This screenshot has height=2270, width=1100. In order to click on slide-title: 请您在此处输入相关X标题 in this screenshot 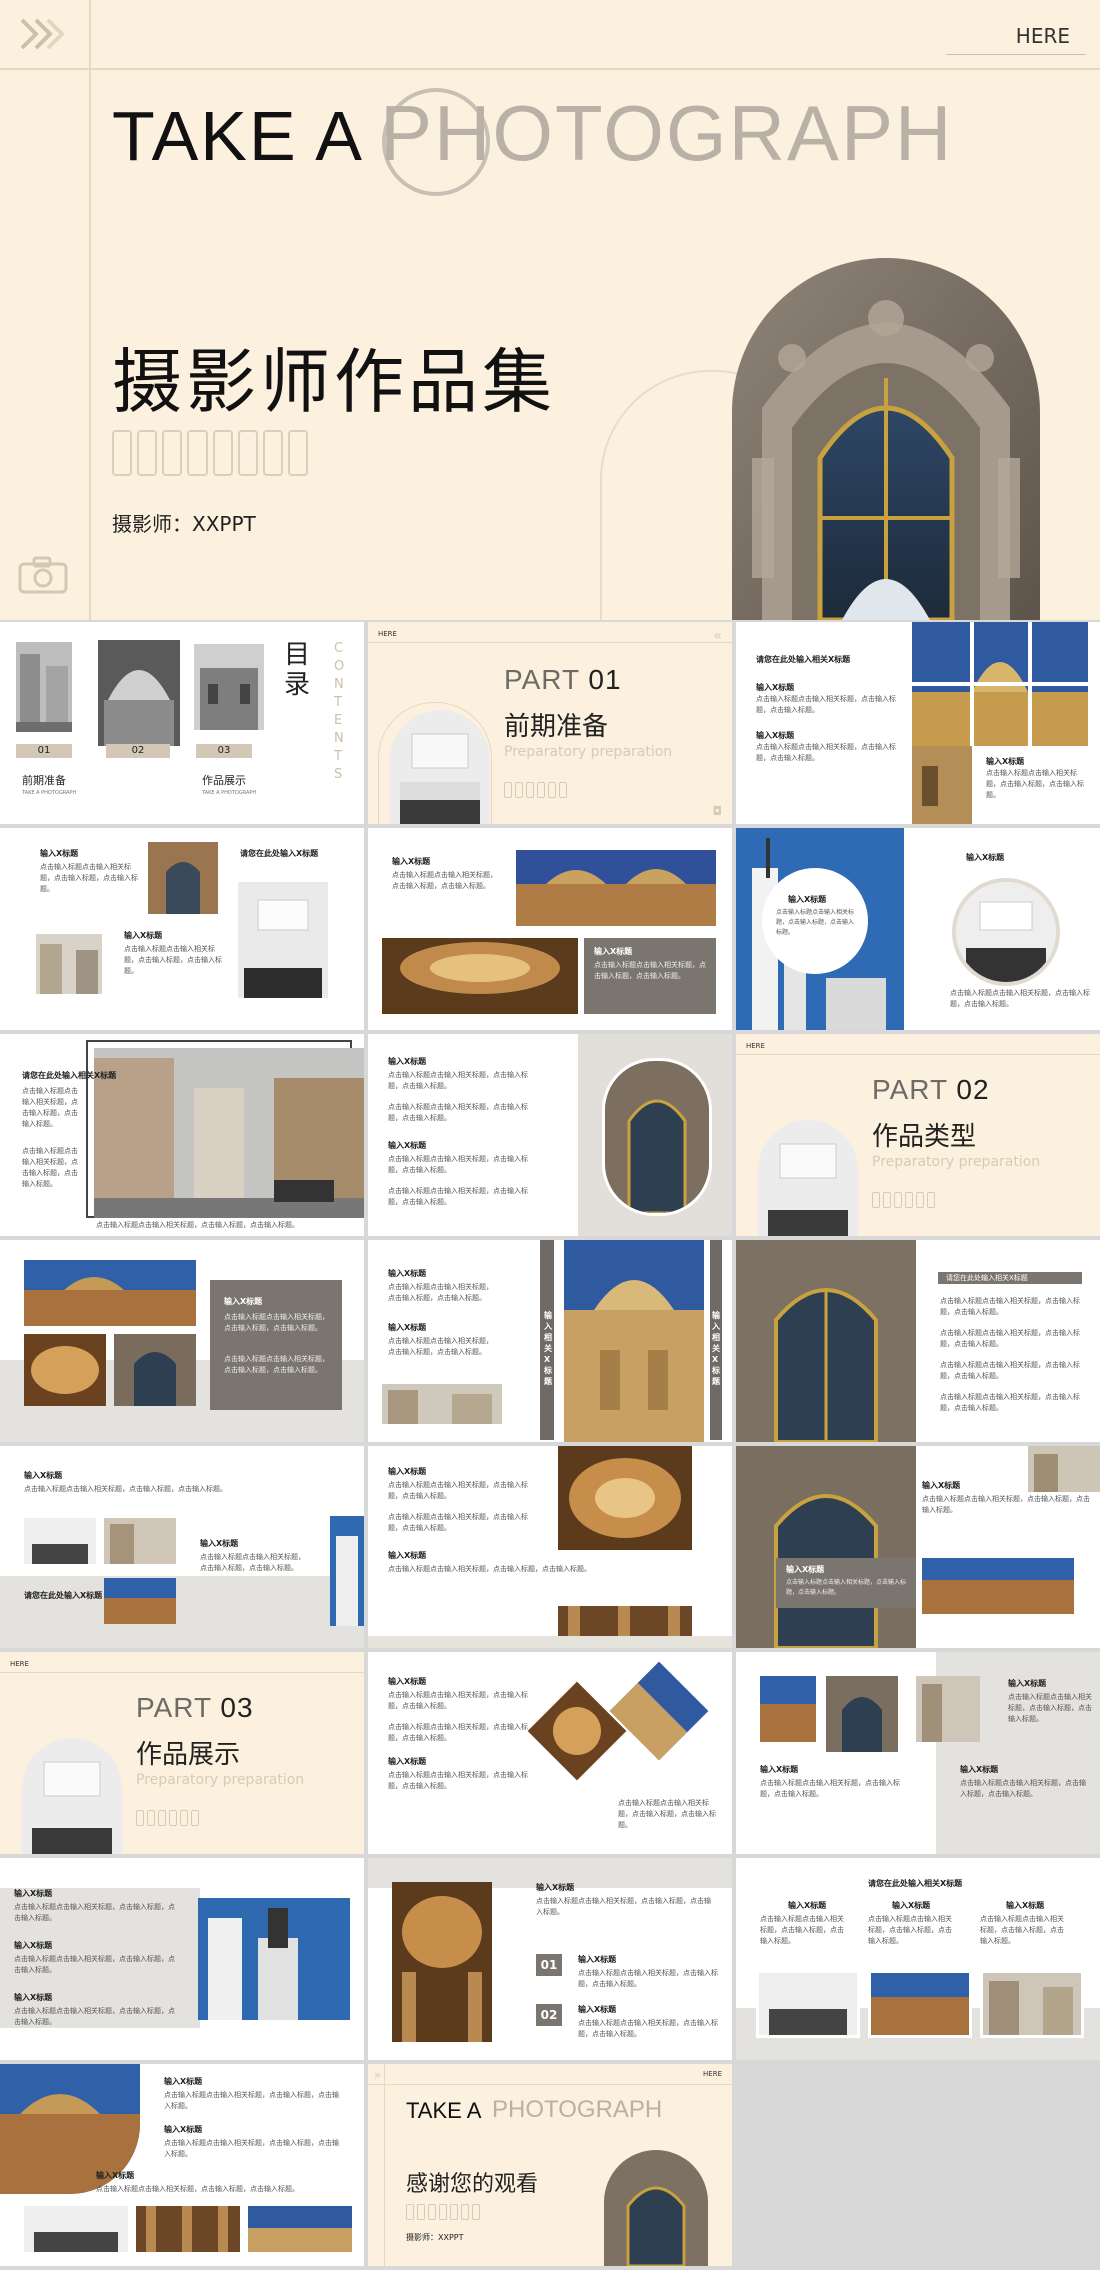, I will do `click(915, 1883)`.